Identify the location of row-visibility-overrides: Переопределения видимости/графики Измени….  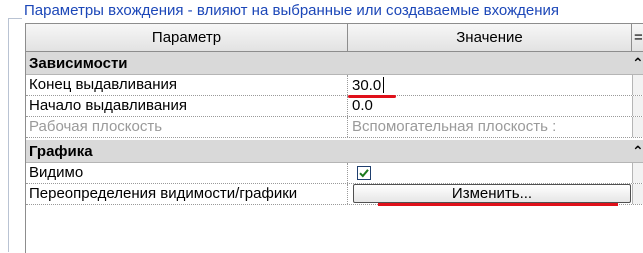
(334, 194).